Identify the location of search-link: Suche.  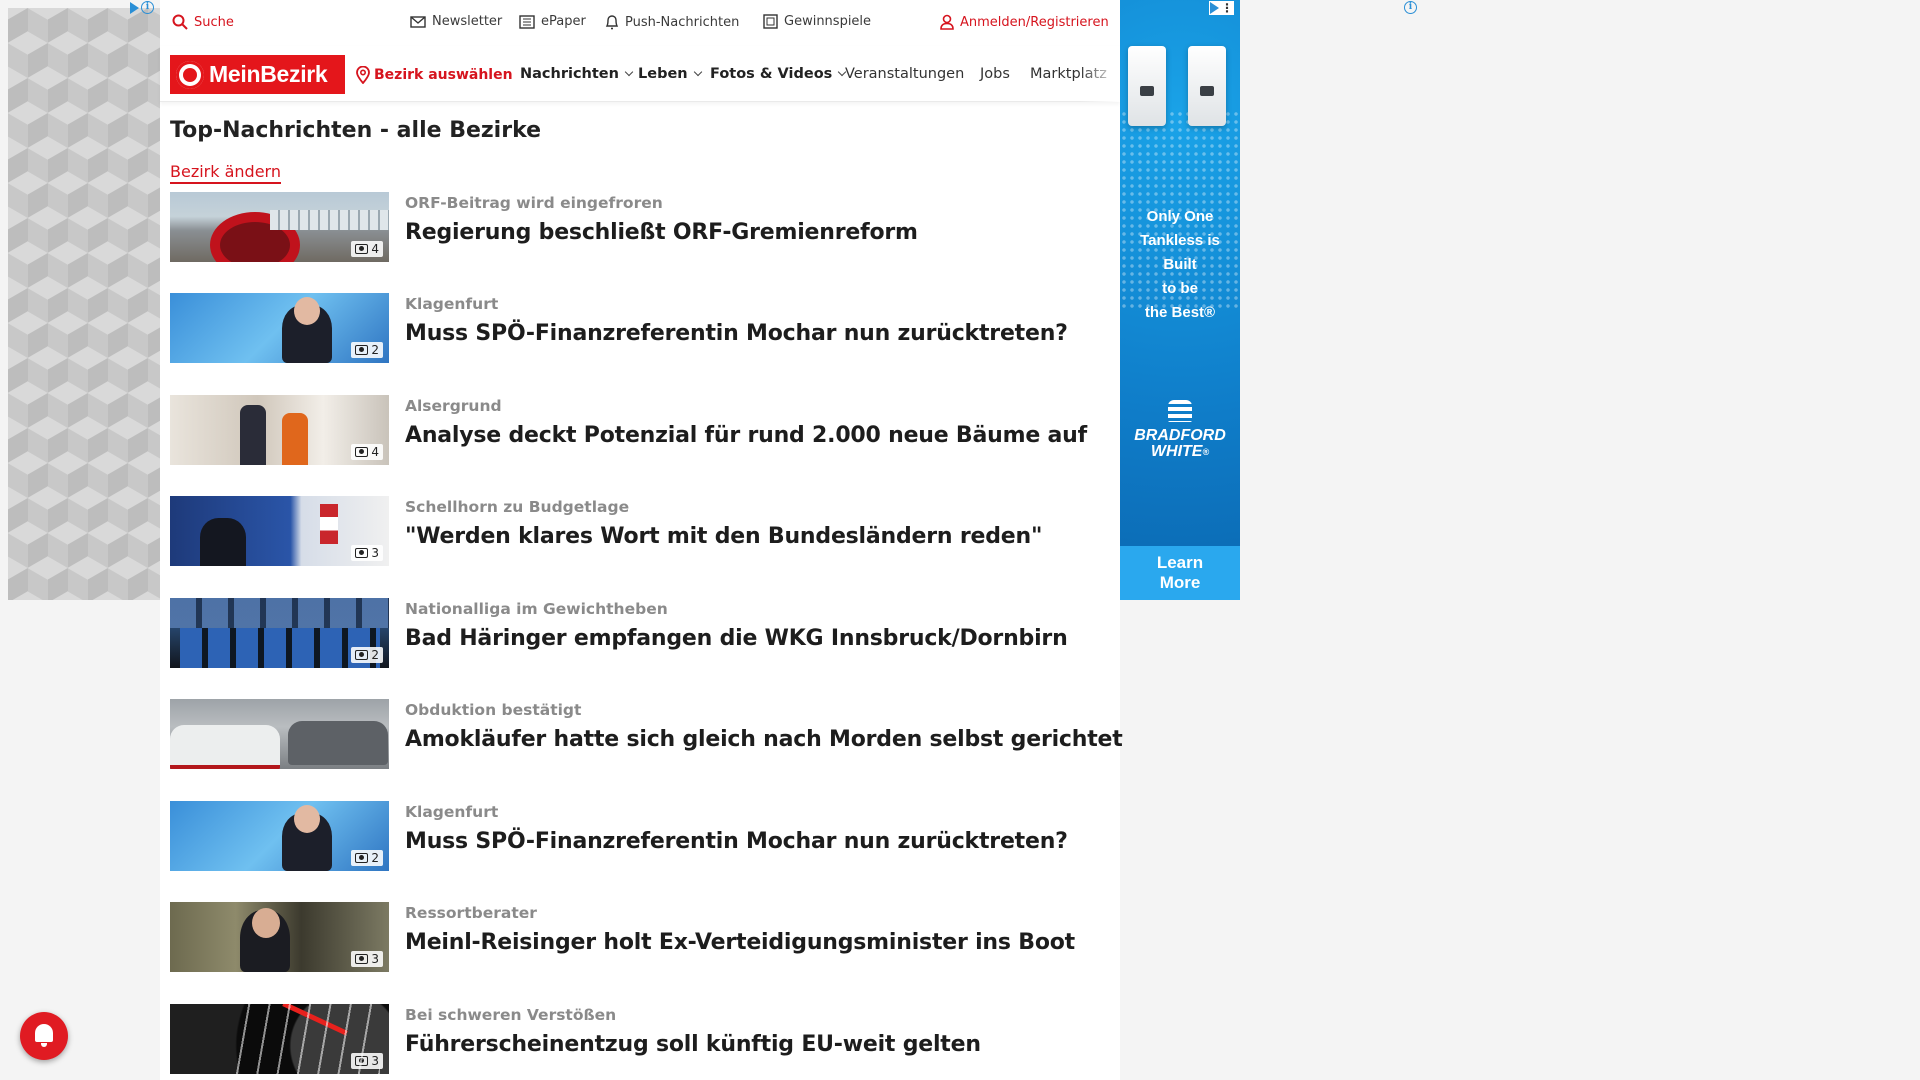
(203, 22).